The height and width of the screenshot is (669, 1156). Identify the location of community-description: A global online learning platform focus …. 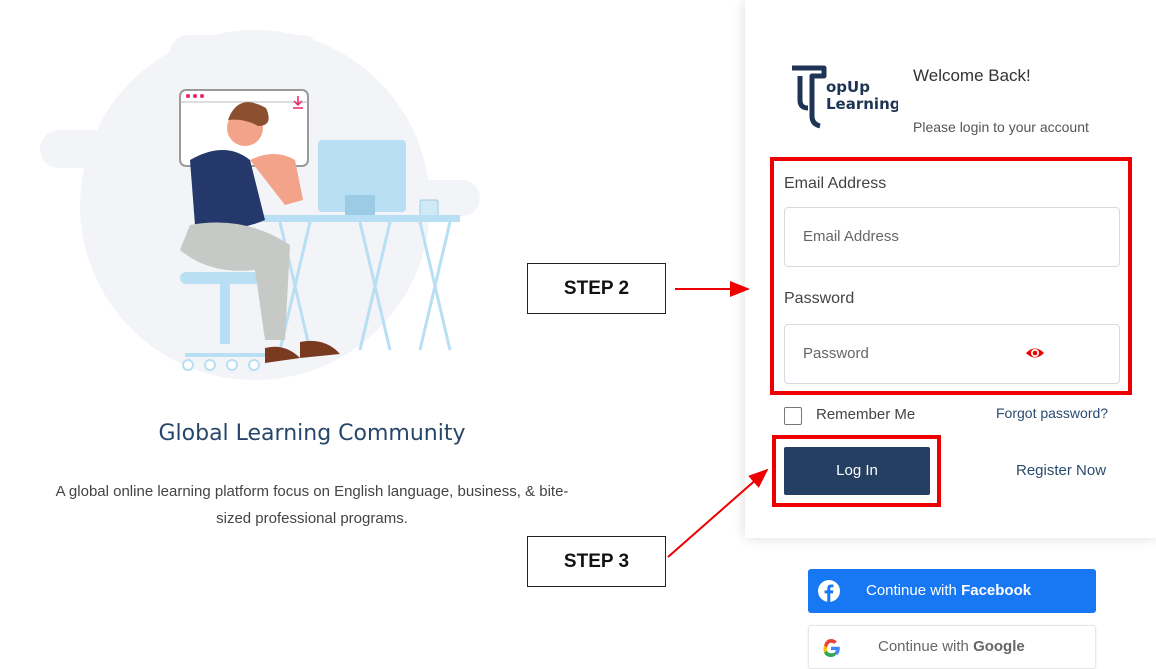
(312, 505).